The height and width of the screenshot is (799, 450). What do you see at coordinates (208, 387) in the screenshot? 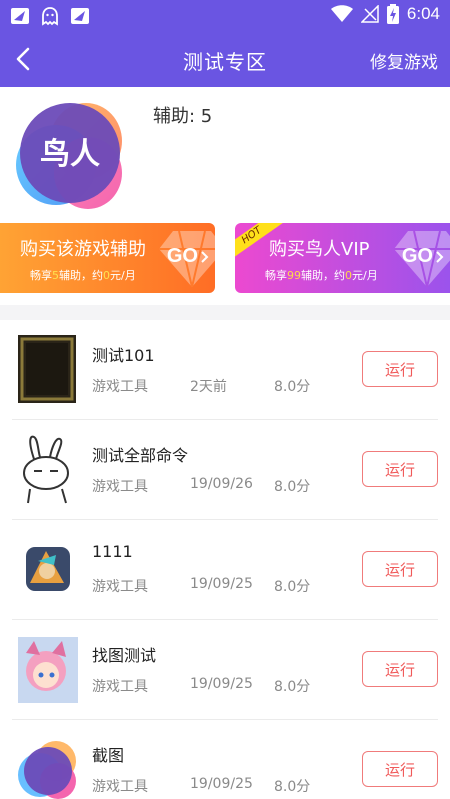
I see `game-date: 2天前` at bounding box center [208, 387].